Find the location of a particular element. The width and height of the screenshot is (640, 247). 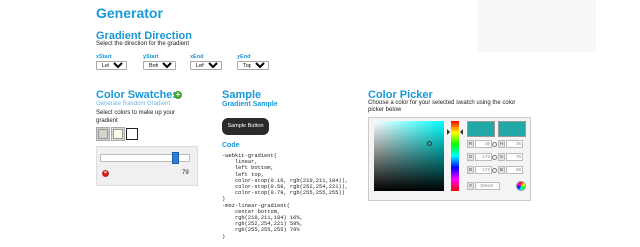

xstart-label: xStart is located at coordinates (104, 57).